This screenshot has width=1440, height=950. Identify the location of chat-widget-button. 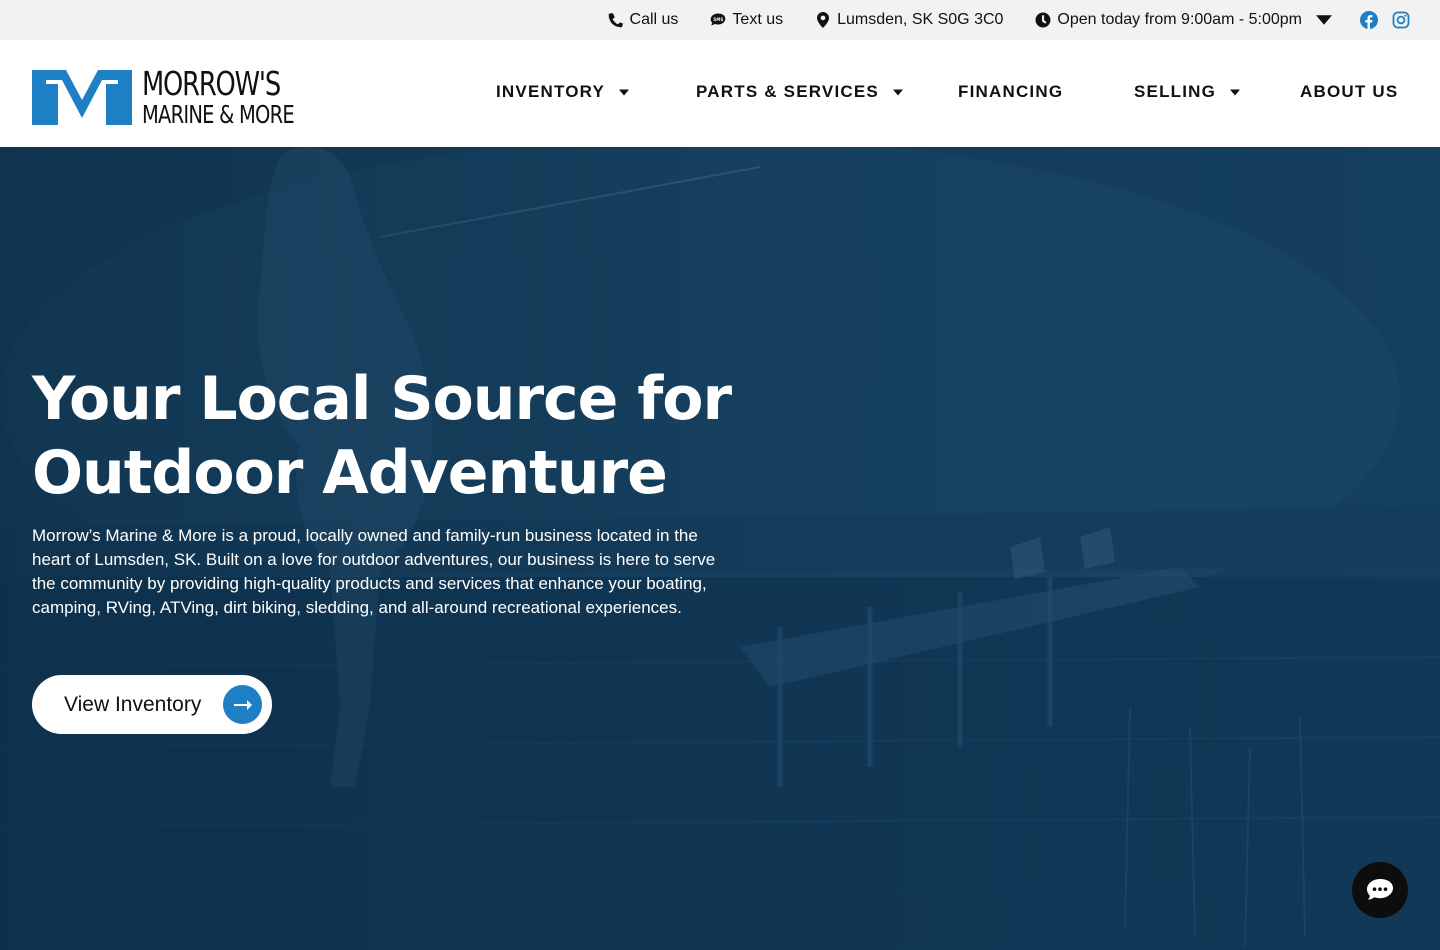
(1380, 890).